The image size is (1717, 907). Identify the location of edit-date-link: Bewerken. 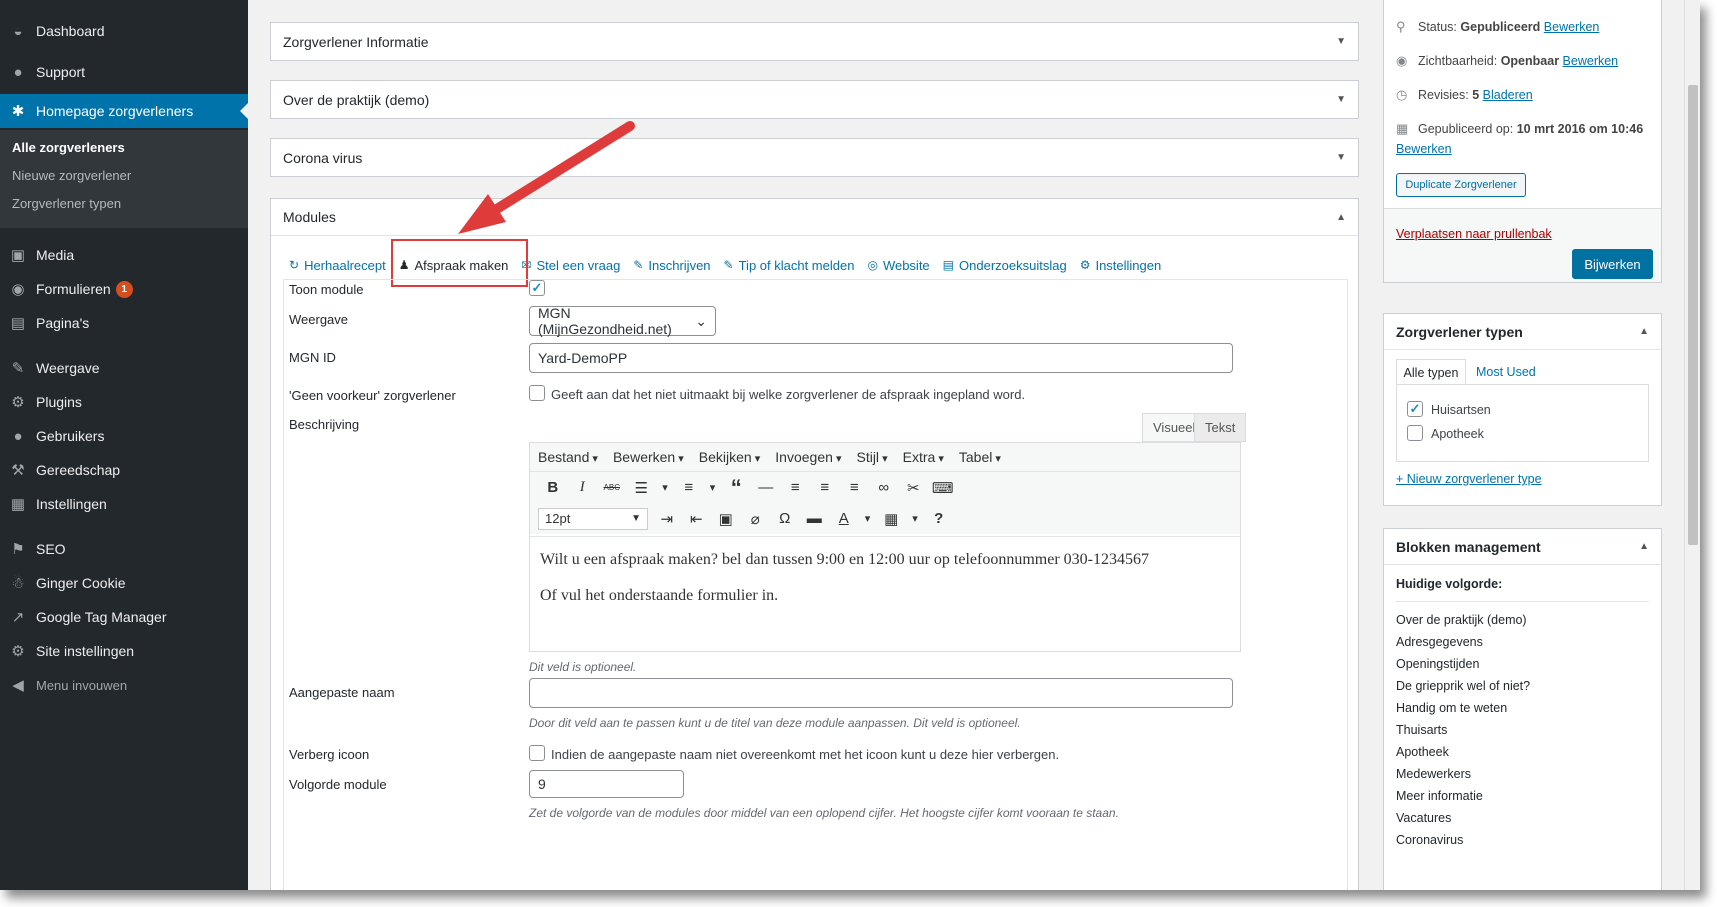
(1424, 149).